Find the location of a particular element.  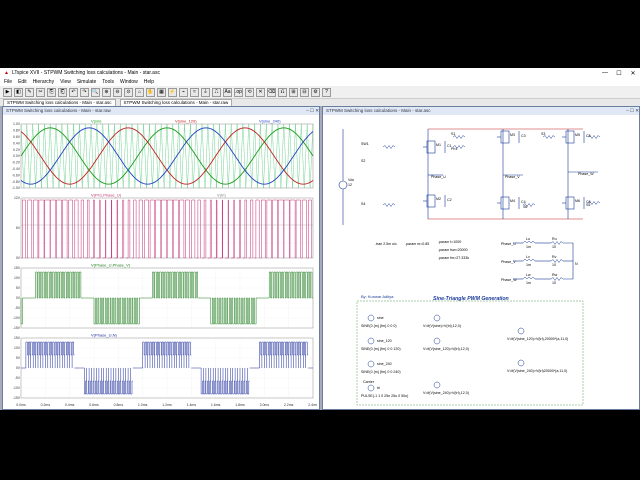

toolbar-button-15: ⚡ is located at coordinates (172, 92).